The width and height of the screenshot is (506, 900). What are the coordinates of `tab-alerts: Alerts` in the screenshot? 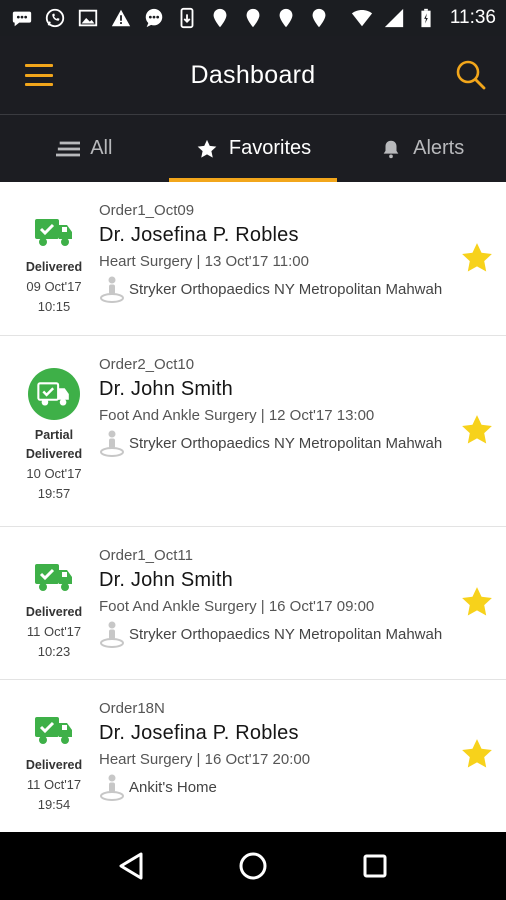 It's located at (421, 148).